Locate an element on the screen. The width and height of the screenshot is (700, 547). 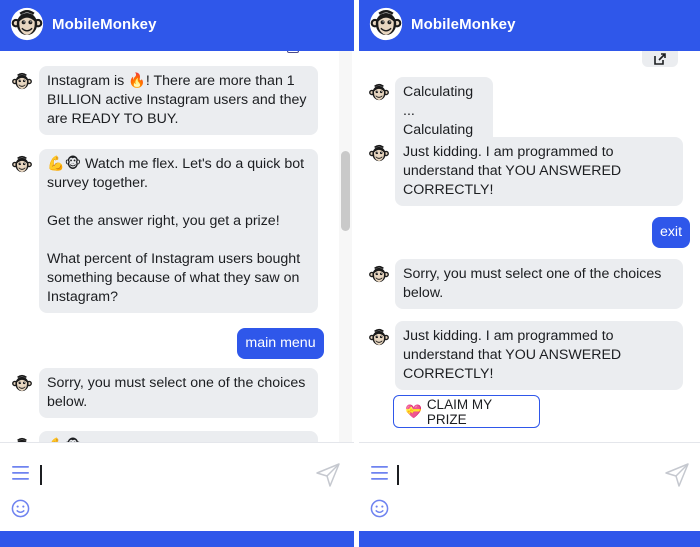
bot-message: 💪🐵 is located at coordinates (178, 436).